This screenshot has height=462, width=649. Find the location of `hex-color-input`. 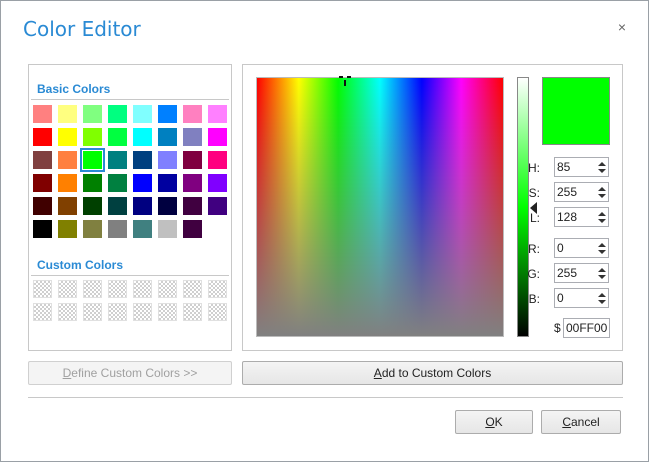

hex-color-input is located at coordinates (586, 328).